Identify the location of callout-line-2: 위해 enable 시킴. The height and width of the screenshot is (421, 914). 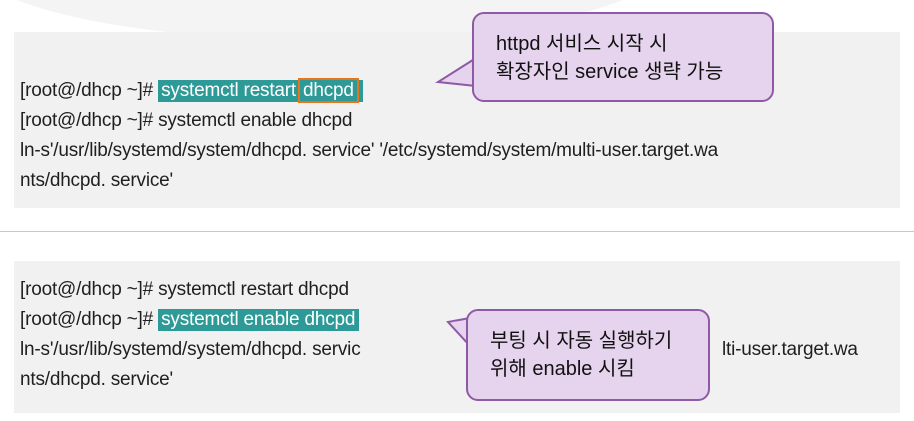
(562, 369).